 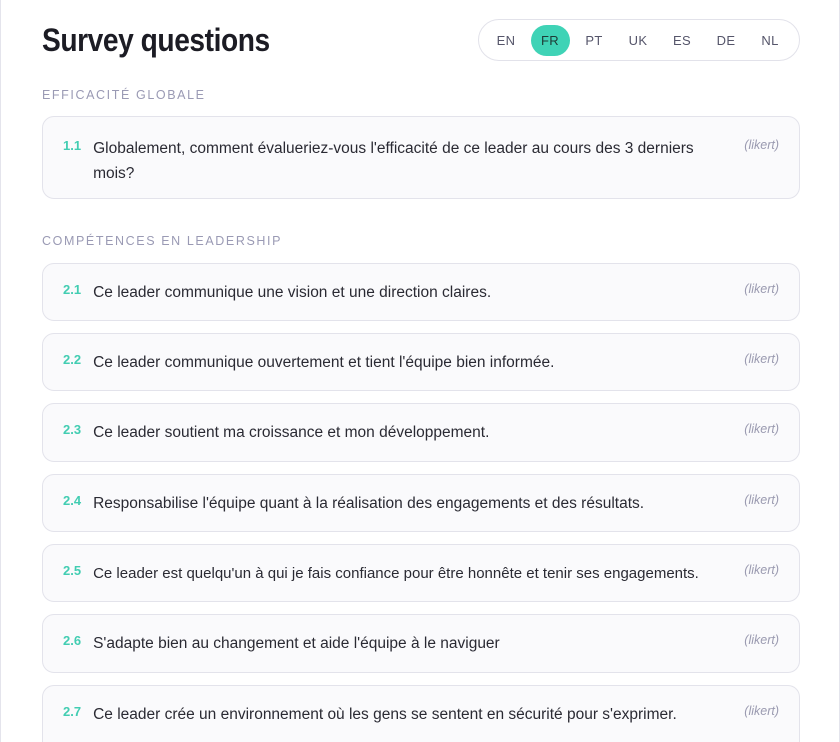 What do you see at coordinates (770, 40) in the screenshot?
I see `lang-button-nl: NL` at bounding box center [770, 40].